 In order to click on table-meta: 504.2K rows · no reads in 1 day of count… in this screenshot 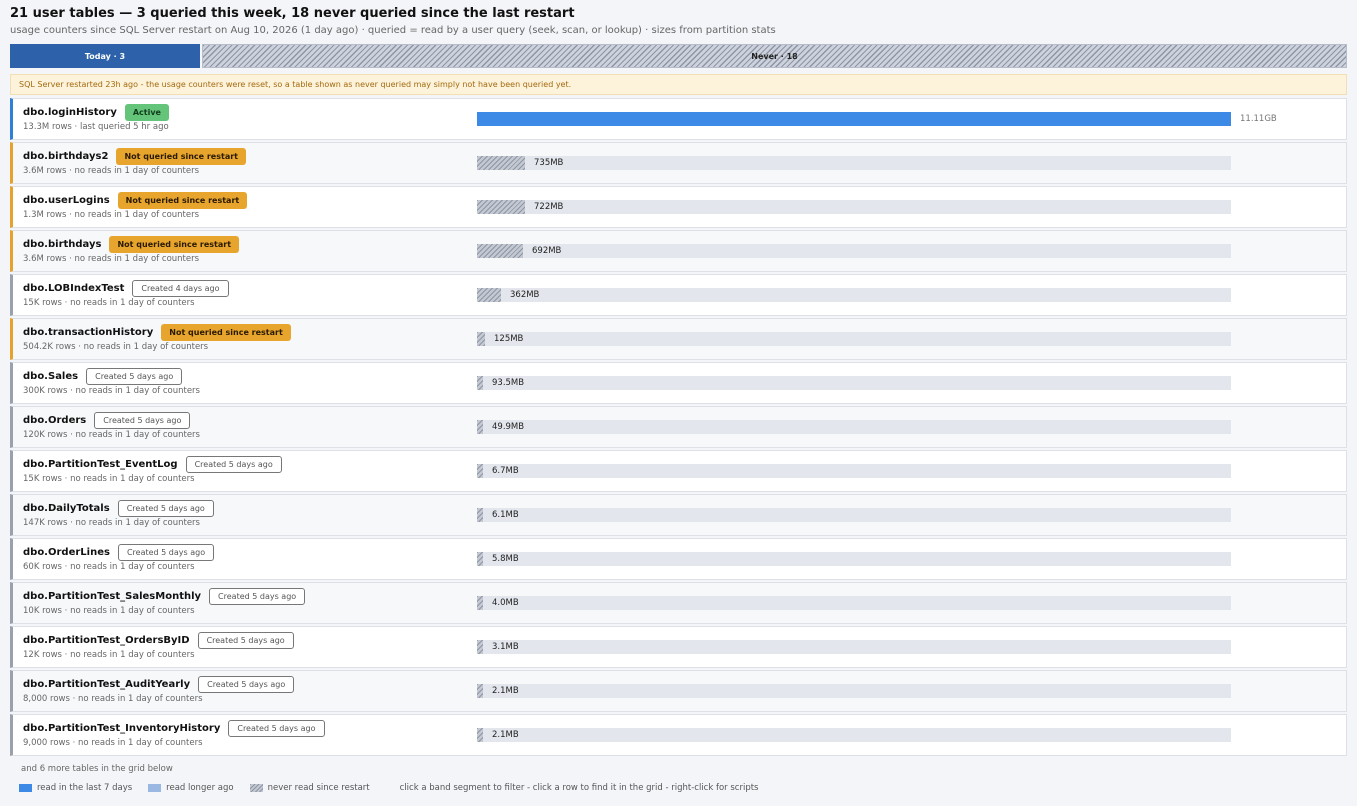, I will do `click(116, 347)`.